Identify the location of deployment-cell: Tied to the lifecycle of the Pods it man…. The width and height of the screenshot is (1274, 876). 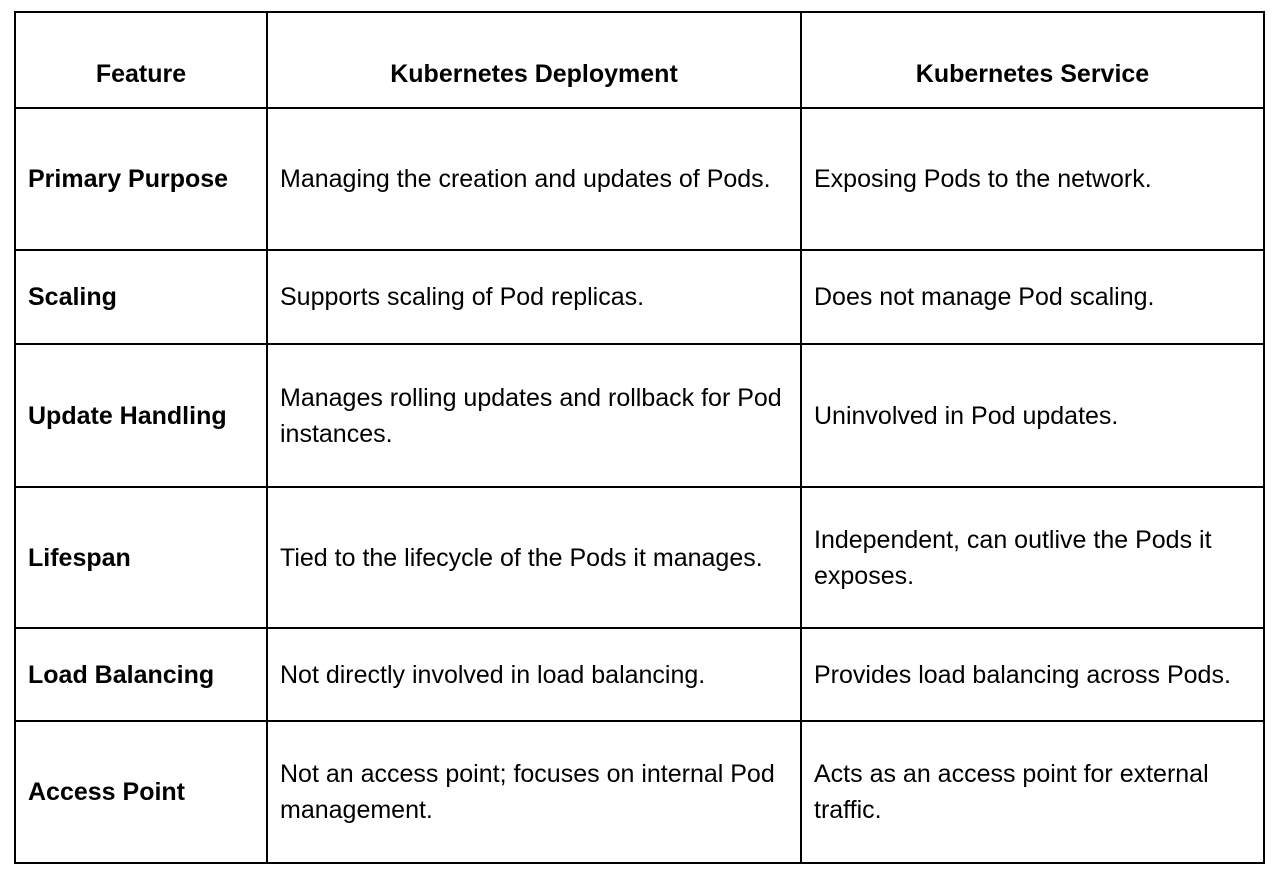
(534, 557).